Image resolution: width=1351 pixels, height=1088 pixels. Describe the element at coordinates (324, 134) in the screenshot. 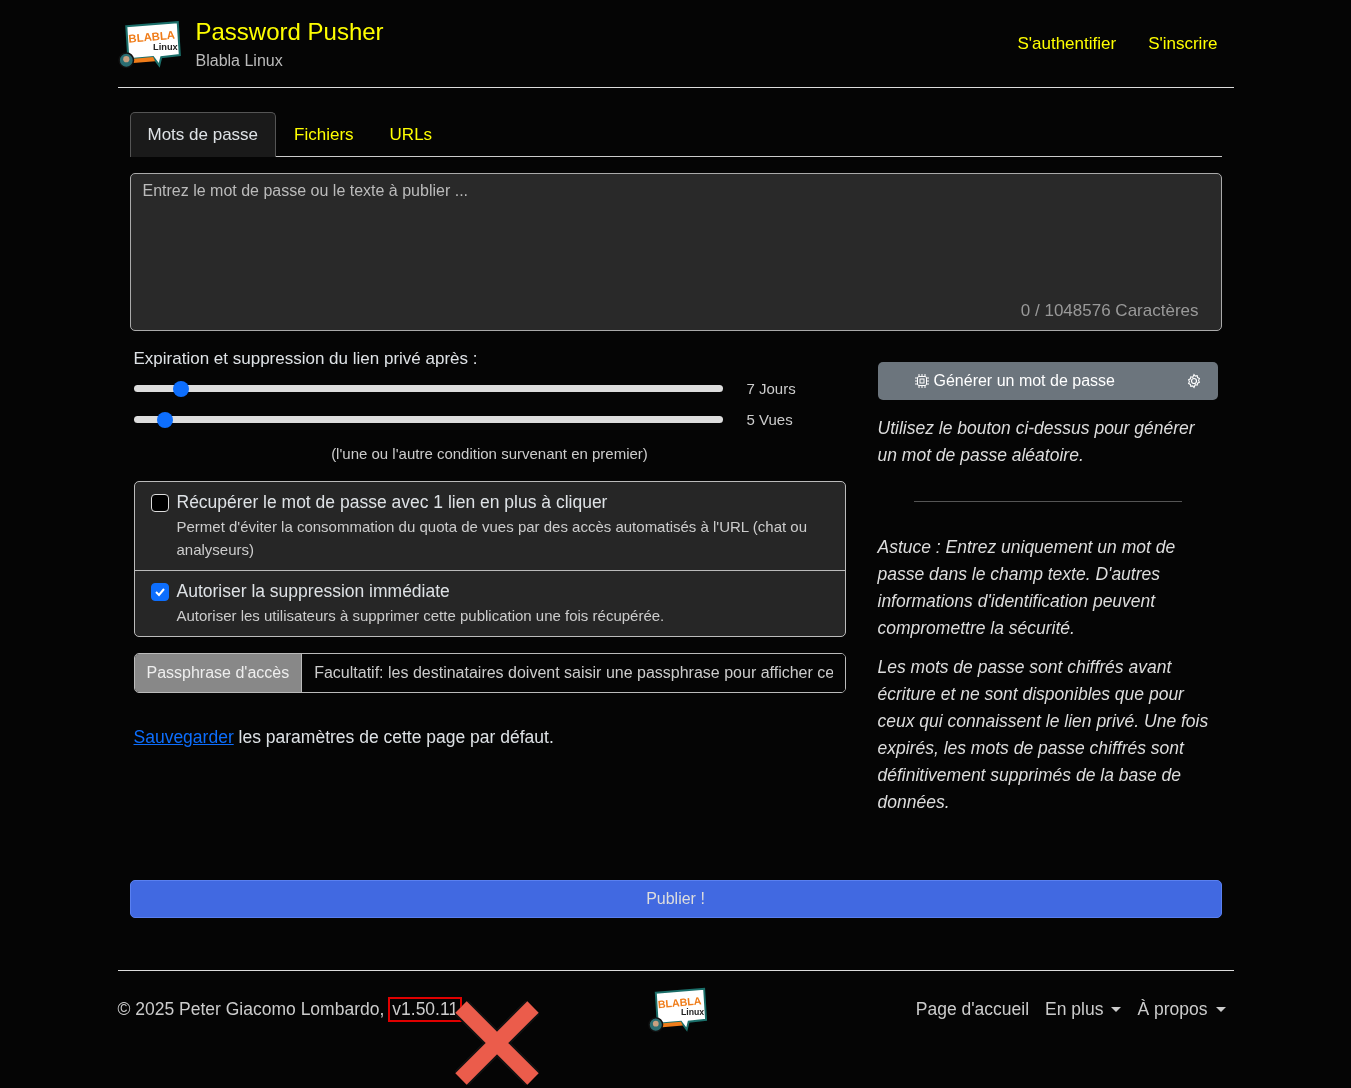

I see `tab: Fichiers` at that location.